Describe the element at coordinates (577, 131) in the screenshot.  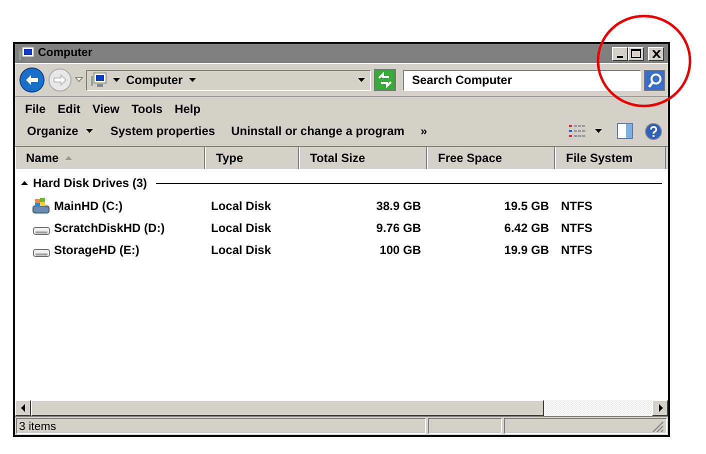
I see `view-list-icon` at that location.